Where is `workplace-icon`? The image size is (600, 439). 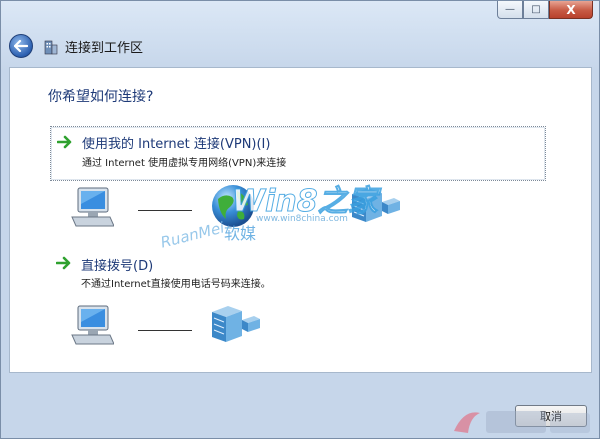 workplace-icon is located at coordinates (51, 47).